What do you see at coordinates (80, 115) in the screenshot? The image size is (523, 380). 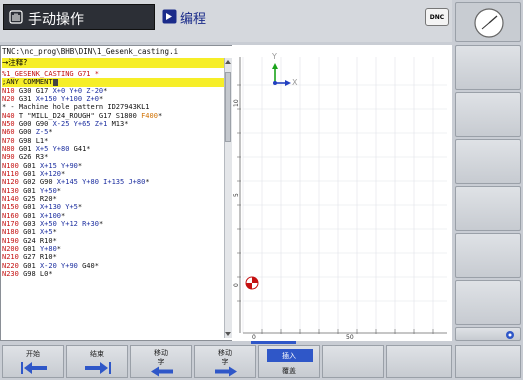 I see `program-line-segment: T "MILL_D24_ROUGH" G17 S1800` at bounding box center [80, 115].